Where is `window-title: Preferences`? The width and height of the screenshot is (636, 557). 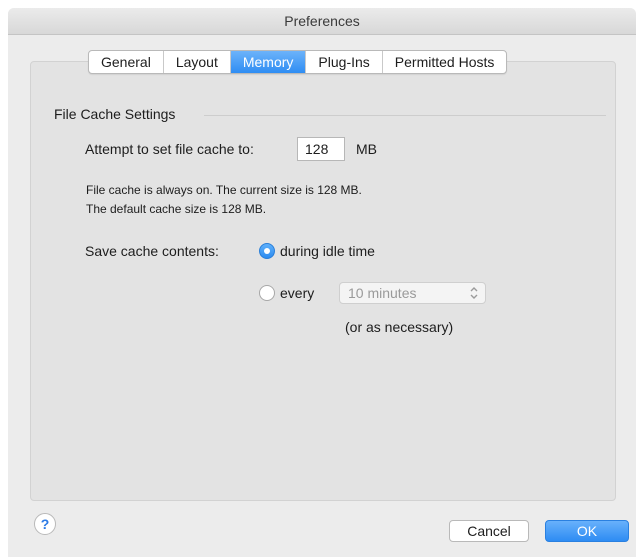 window-title: Preferences is located at coordinates (322, 21).